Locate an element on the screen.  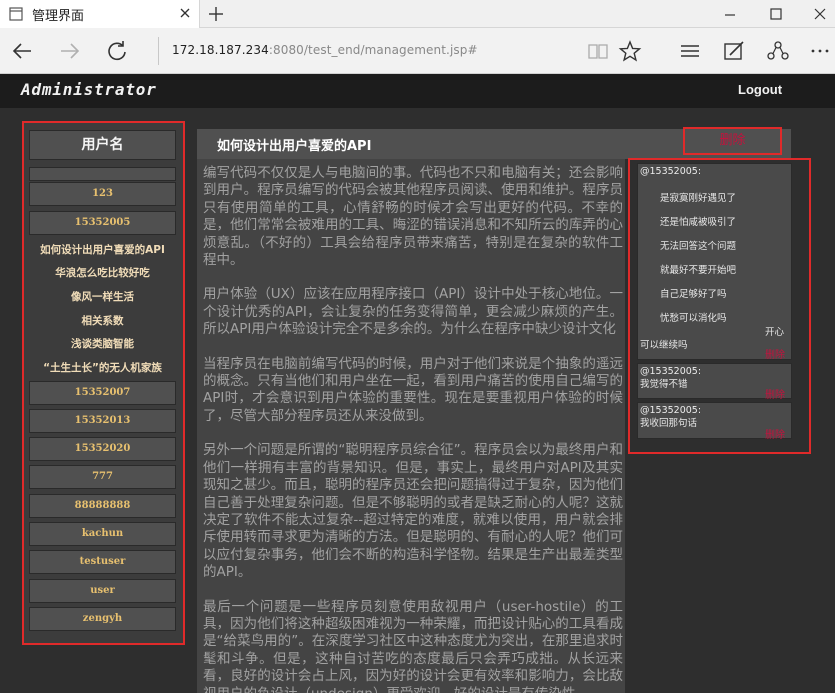
article-link: 相关系数 is located at coordinates (102, 321).